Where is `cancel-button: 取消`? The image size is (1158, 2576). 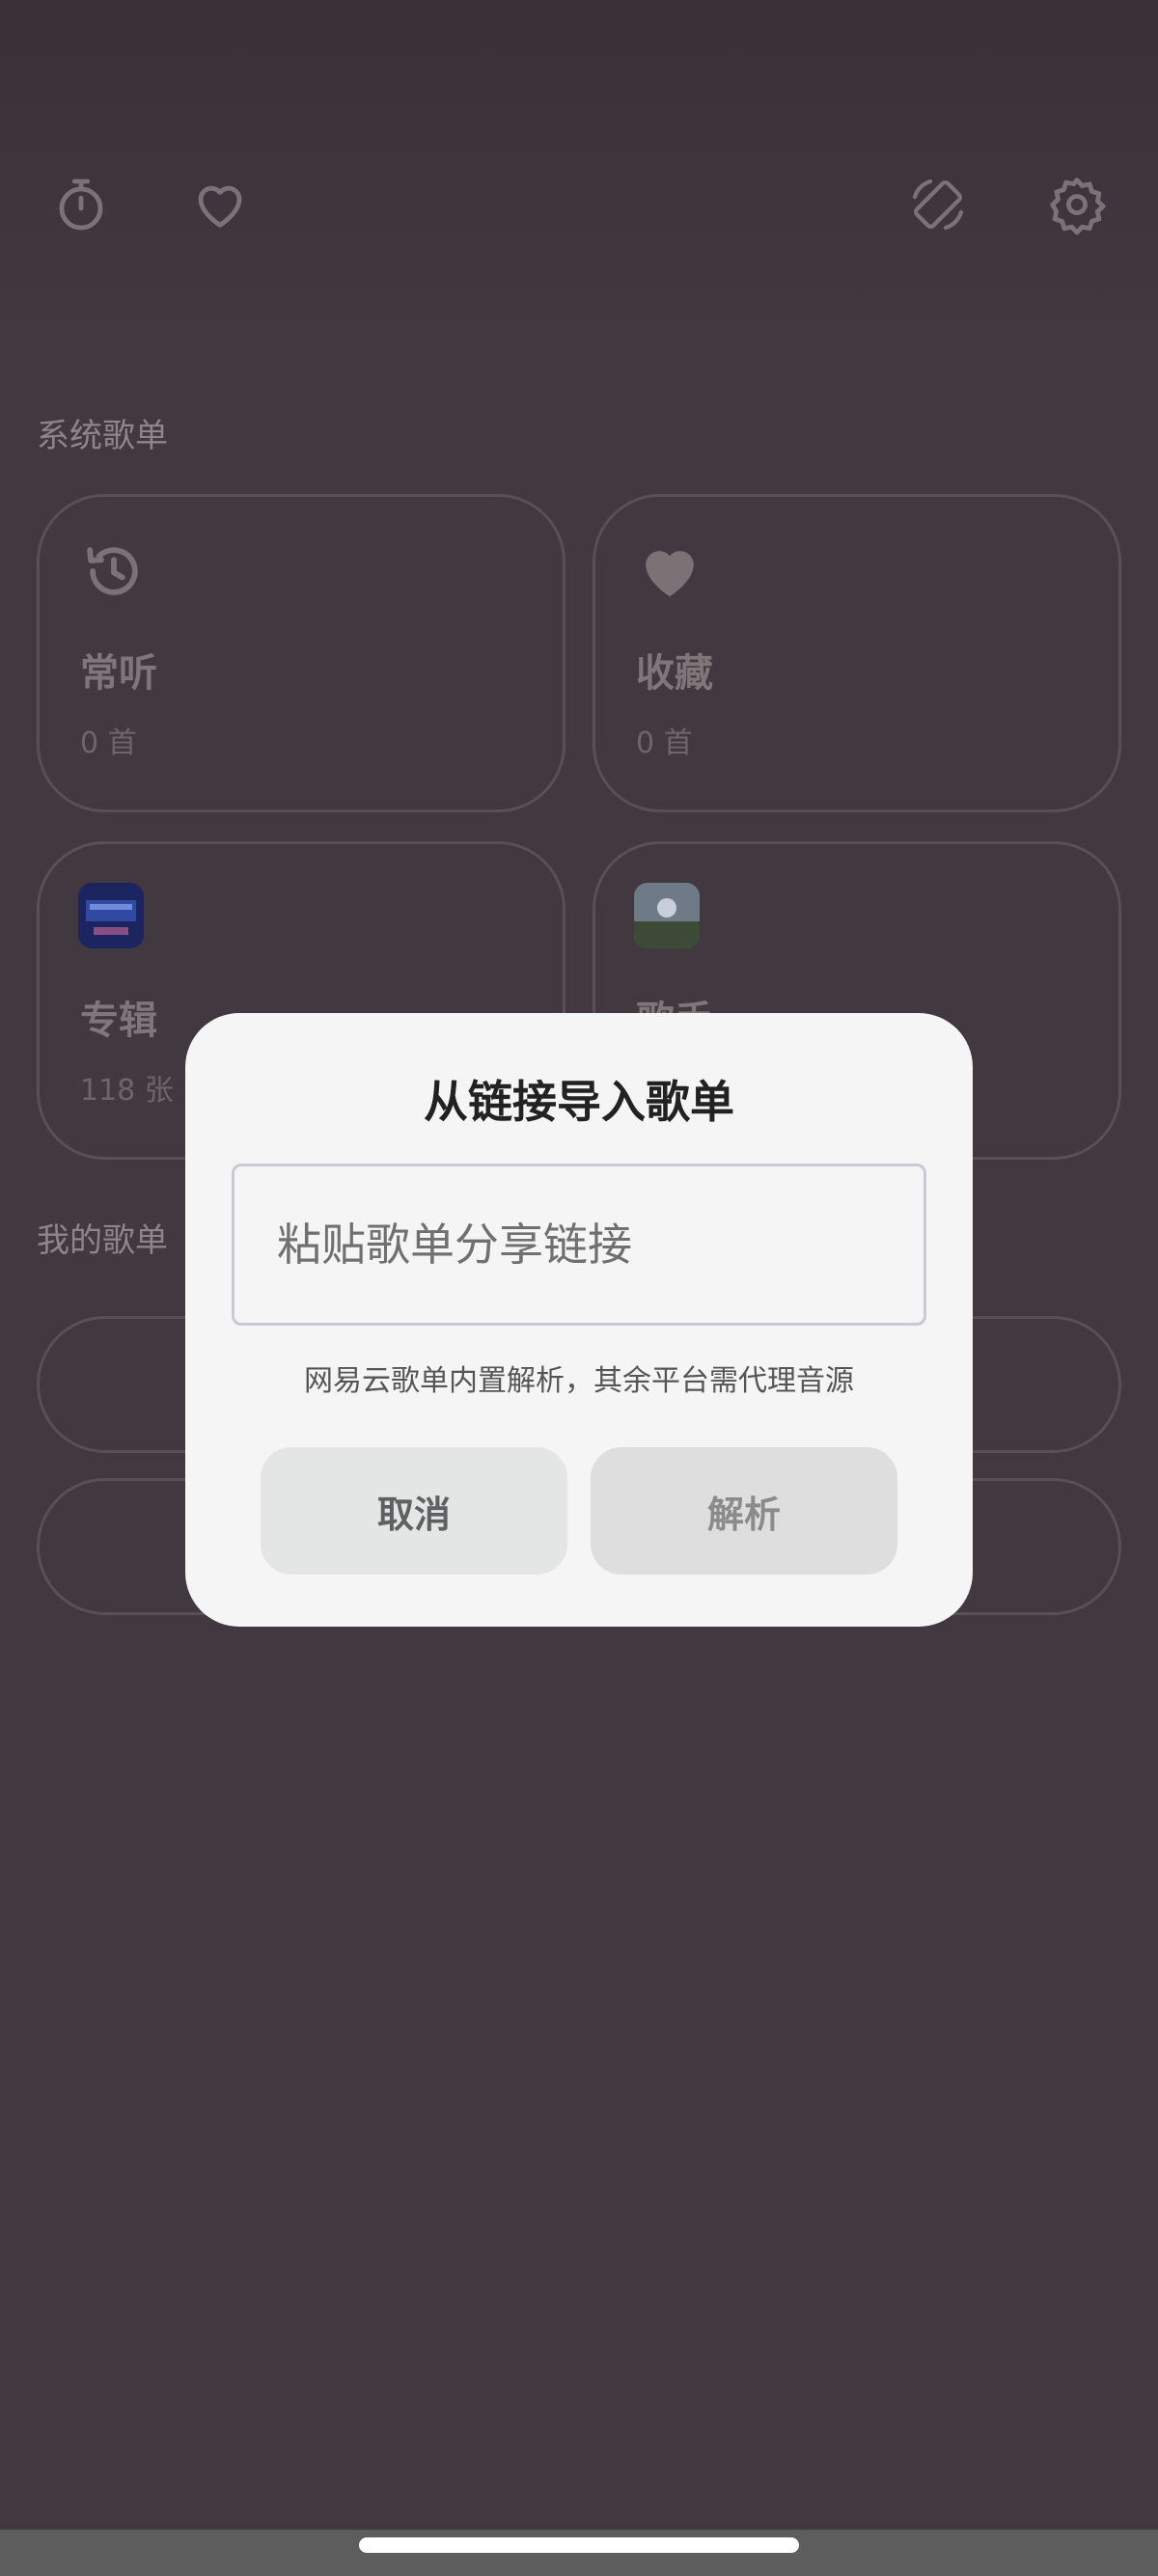 cancel-button: 取消 is located at coordinates (414, 1511).